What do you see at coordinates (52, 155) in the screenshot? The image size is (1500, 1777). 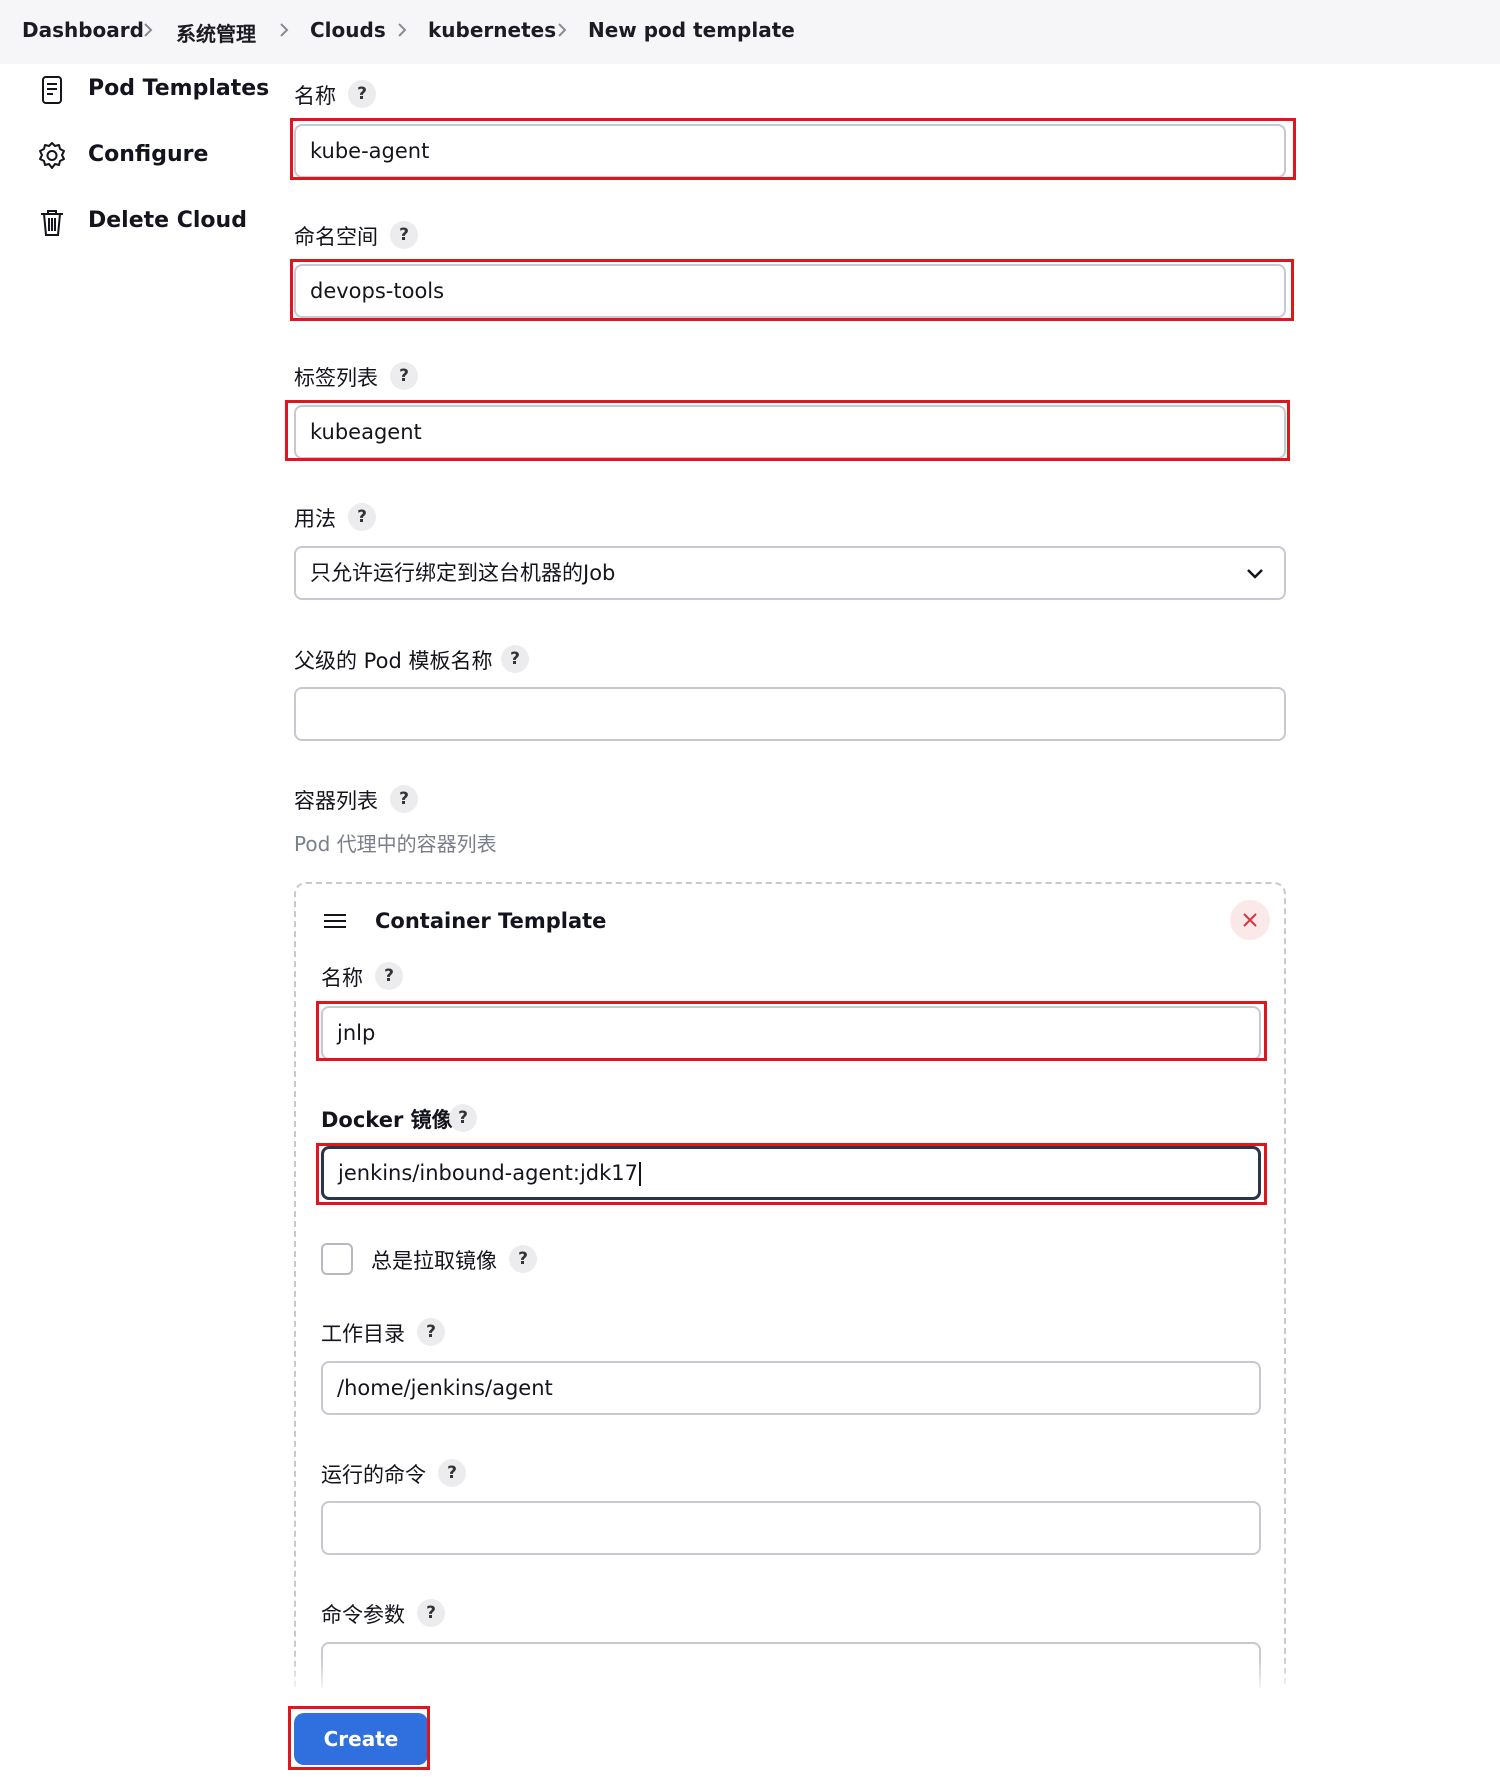 I see `gear-icon` at bounding box center [52, 155].